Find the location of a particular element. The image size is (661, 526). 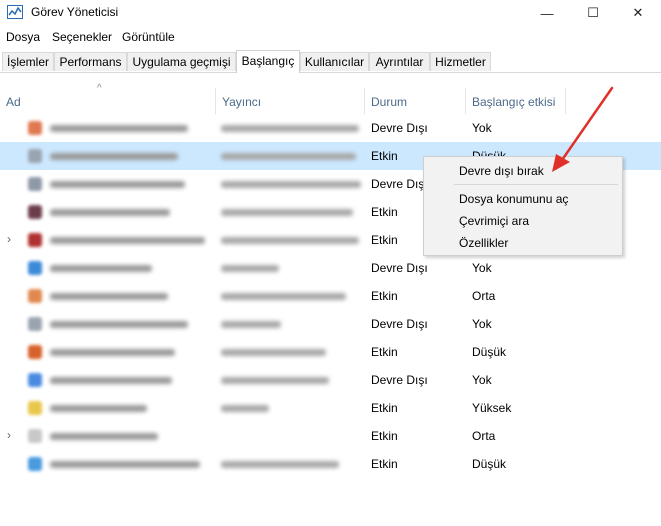

maximize-button: ☐ is located at coordinates (593, 13).